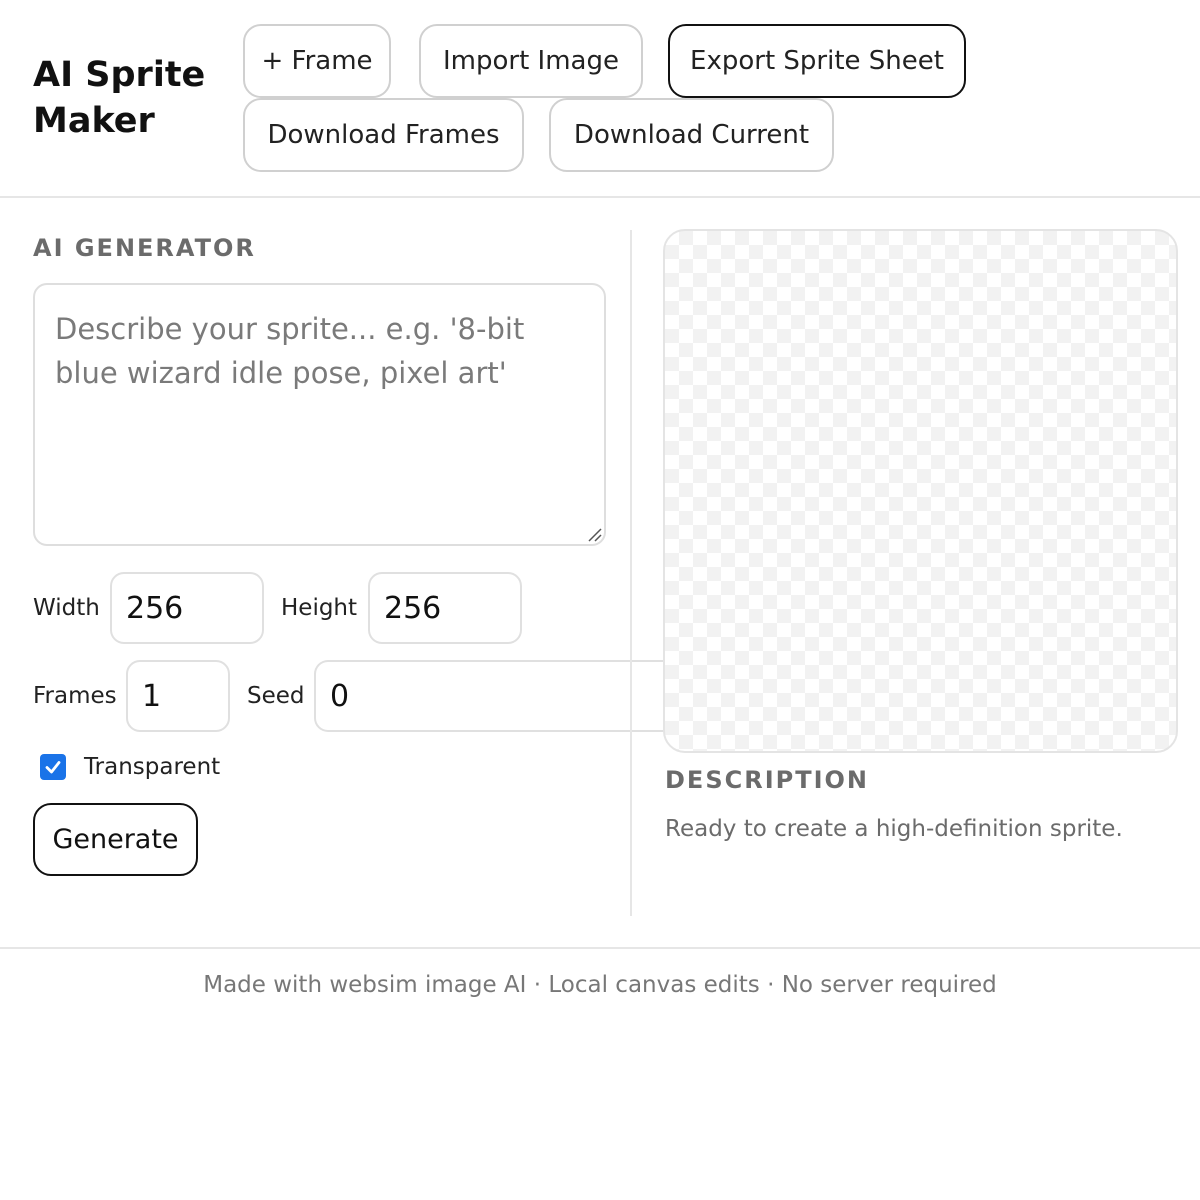 This screenshot has height=1200, width=1200. Describe the element at coordinates (594, 534) in the screenshot. I see `resize-handle-icon` at that location.